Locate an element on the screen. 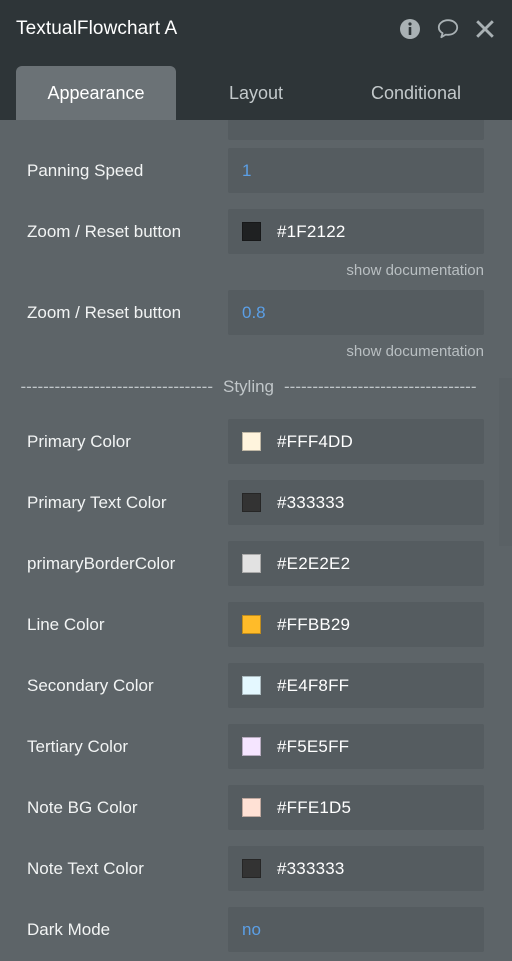 The image size is (512, 961). property-row is located at coordinates (248, 130).